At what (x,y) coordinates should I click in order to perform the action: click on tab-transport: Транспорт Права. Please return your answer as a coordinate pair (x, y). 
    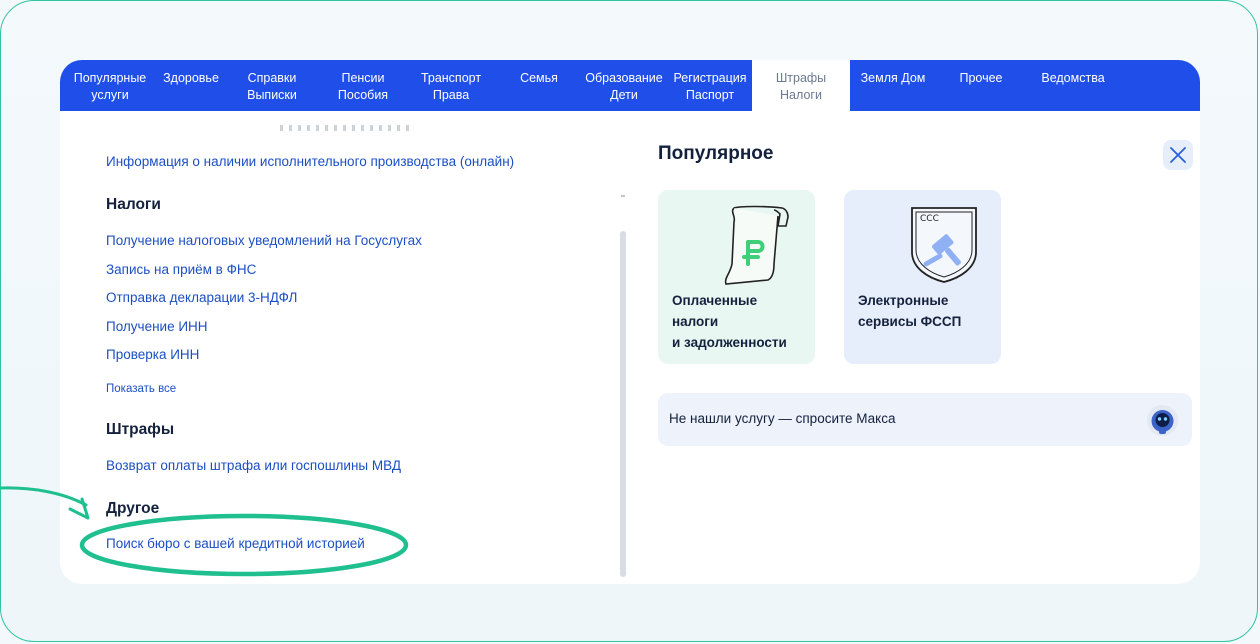
    Looking at the image, I should click on (451, 85).